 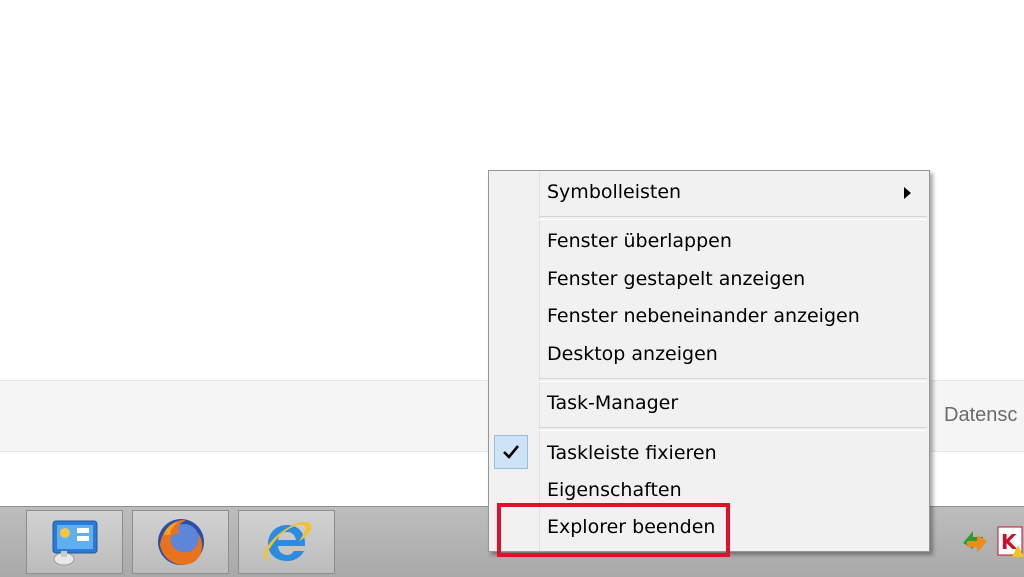 I want to click on internet-explorer-icon, so click(x=287, y=541).